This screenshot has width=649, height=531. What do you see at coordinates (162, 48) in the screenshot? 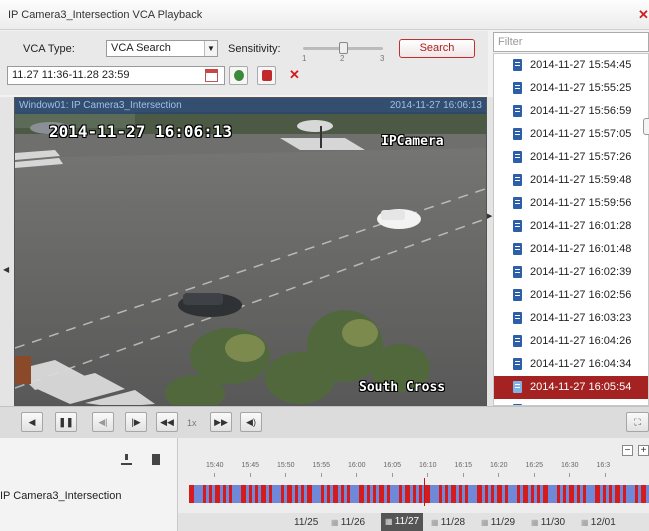
I see `vca-type-select: VCA Search ▼` at bounding box center [162, 48].